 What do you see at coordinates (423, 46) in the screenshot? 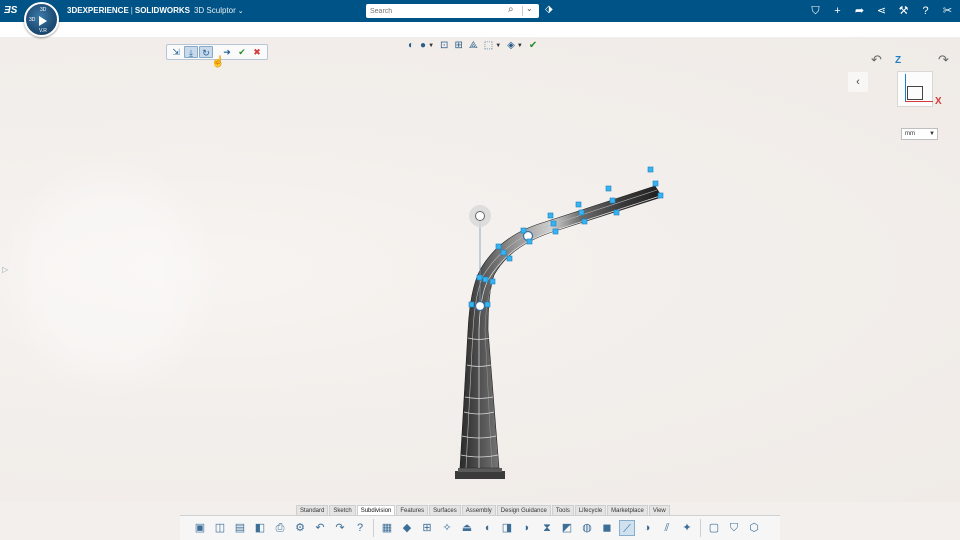
I see `appearance-icon: ●` at bounding box center [423, 46].